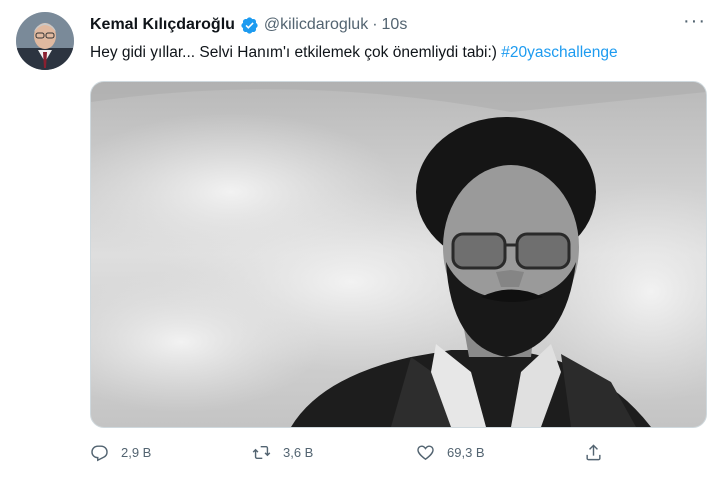 The height and width of the screenshot is (477, 728). What do you see at coordinates (298, 452) in the screenshot?
I see `retweet-count: 3,6 B` at bounding box center [298, 452].